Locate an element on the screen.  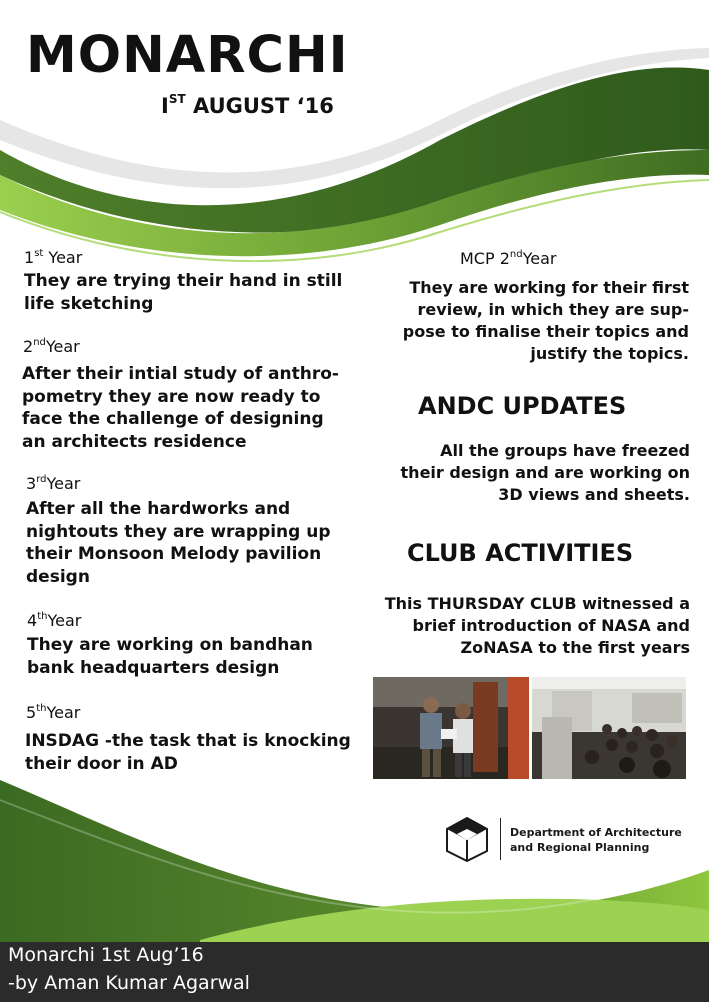
date-month-year: AUGUST ‘16 is located at coordinates (259, 106).